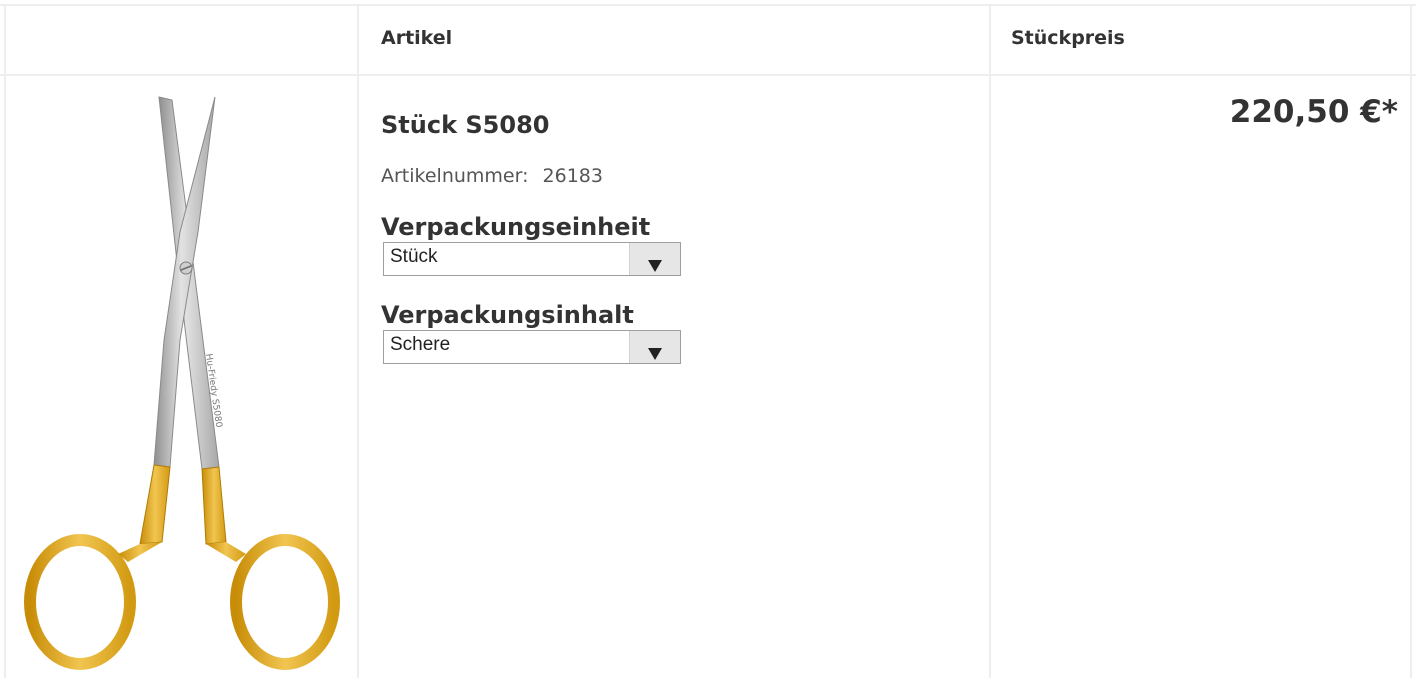  Describe the element at coordinates (1411, 341) in the screenshot. I see `column-divider-right` at that location.